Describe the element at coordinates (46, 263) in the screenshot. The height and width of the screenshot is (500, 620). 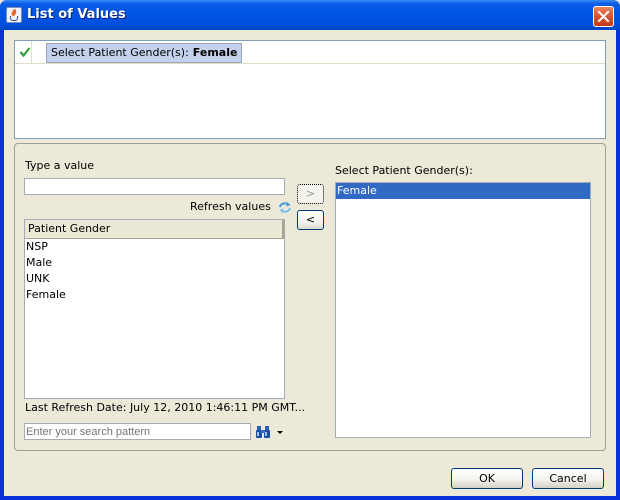
I see `list-item: Male` at that location.